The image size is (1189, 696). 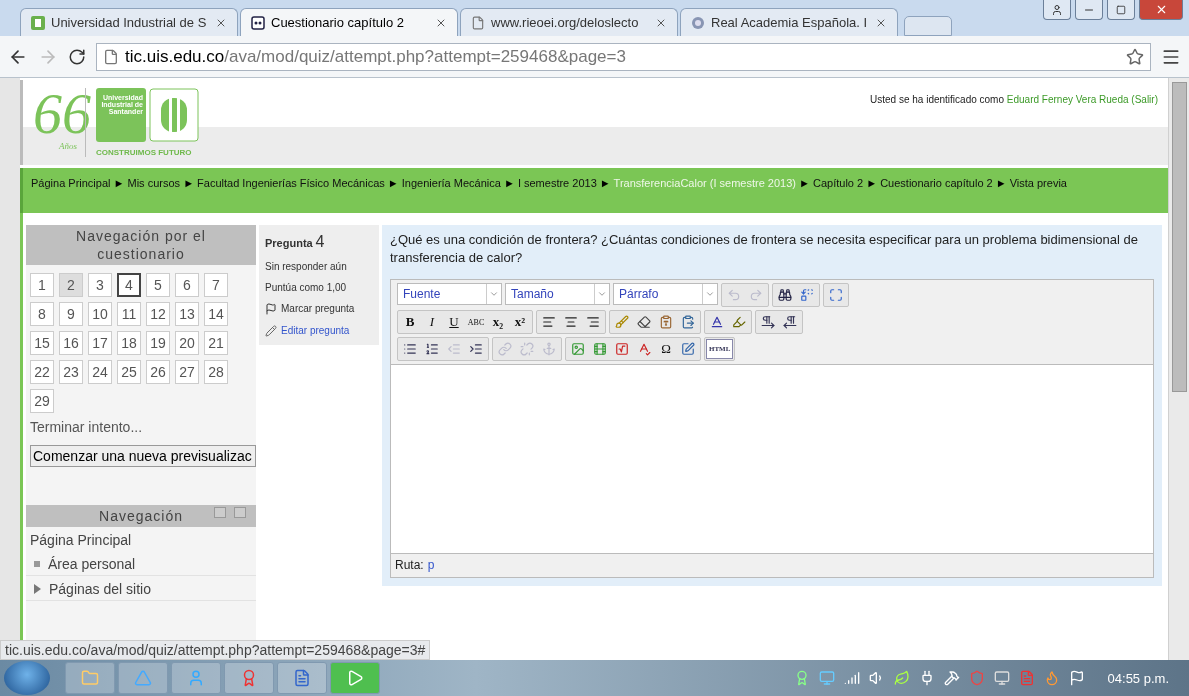 What do you see at coordinates (527, 349) in the screenshot?
I see `unlink-icon` at bounding box center [527, 349].